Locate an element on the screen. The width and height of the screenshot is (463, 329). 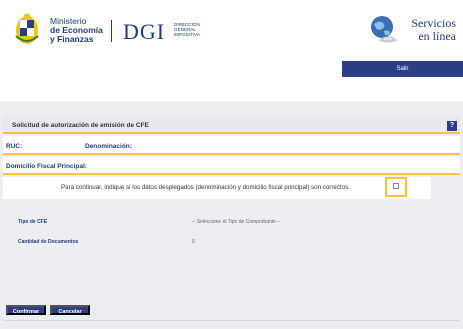
help-icon: ? is located at coordinates (452, 126).